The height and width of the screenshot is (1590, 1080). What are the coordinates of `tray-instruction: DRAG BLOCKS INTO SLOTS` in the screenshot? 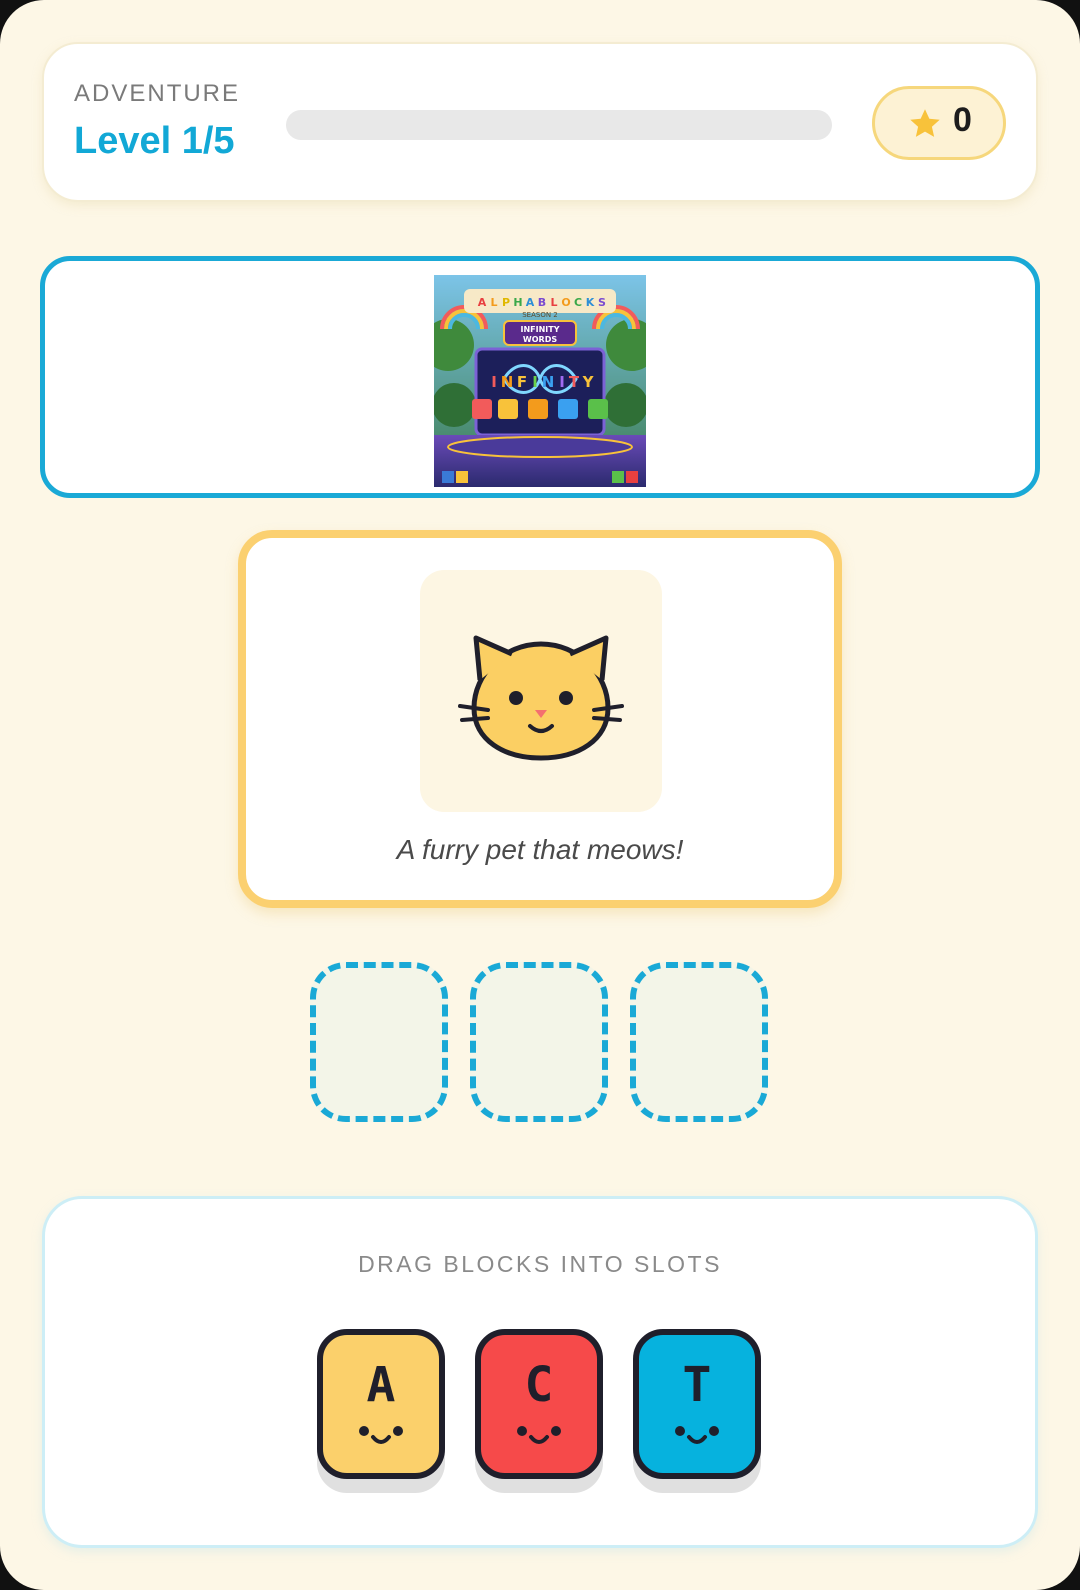 It's located at (540, 1264).